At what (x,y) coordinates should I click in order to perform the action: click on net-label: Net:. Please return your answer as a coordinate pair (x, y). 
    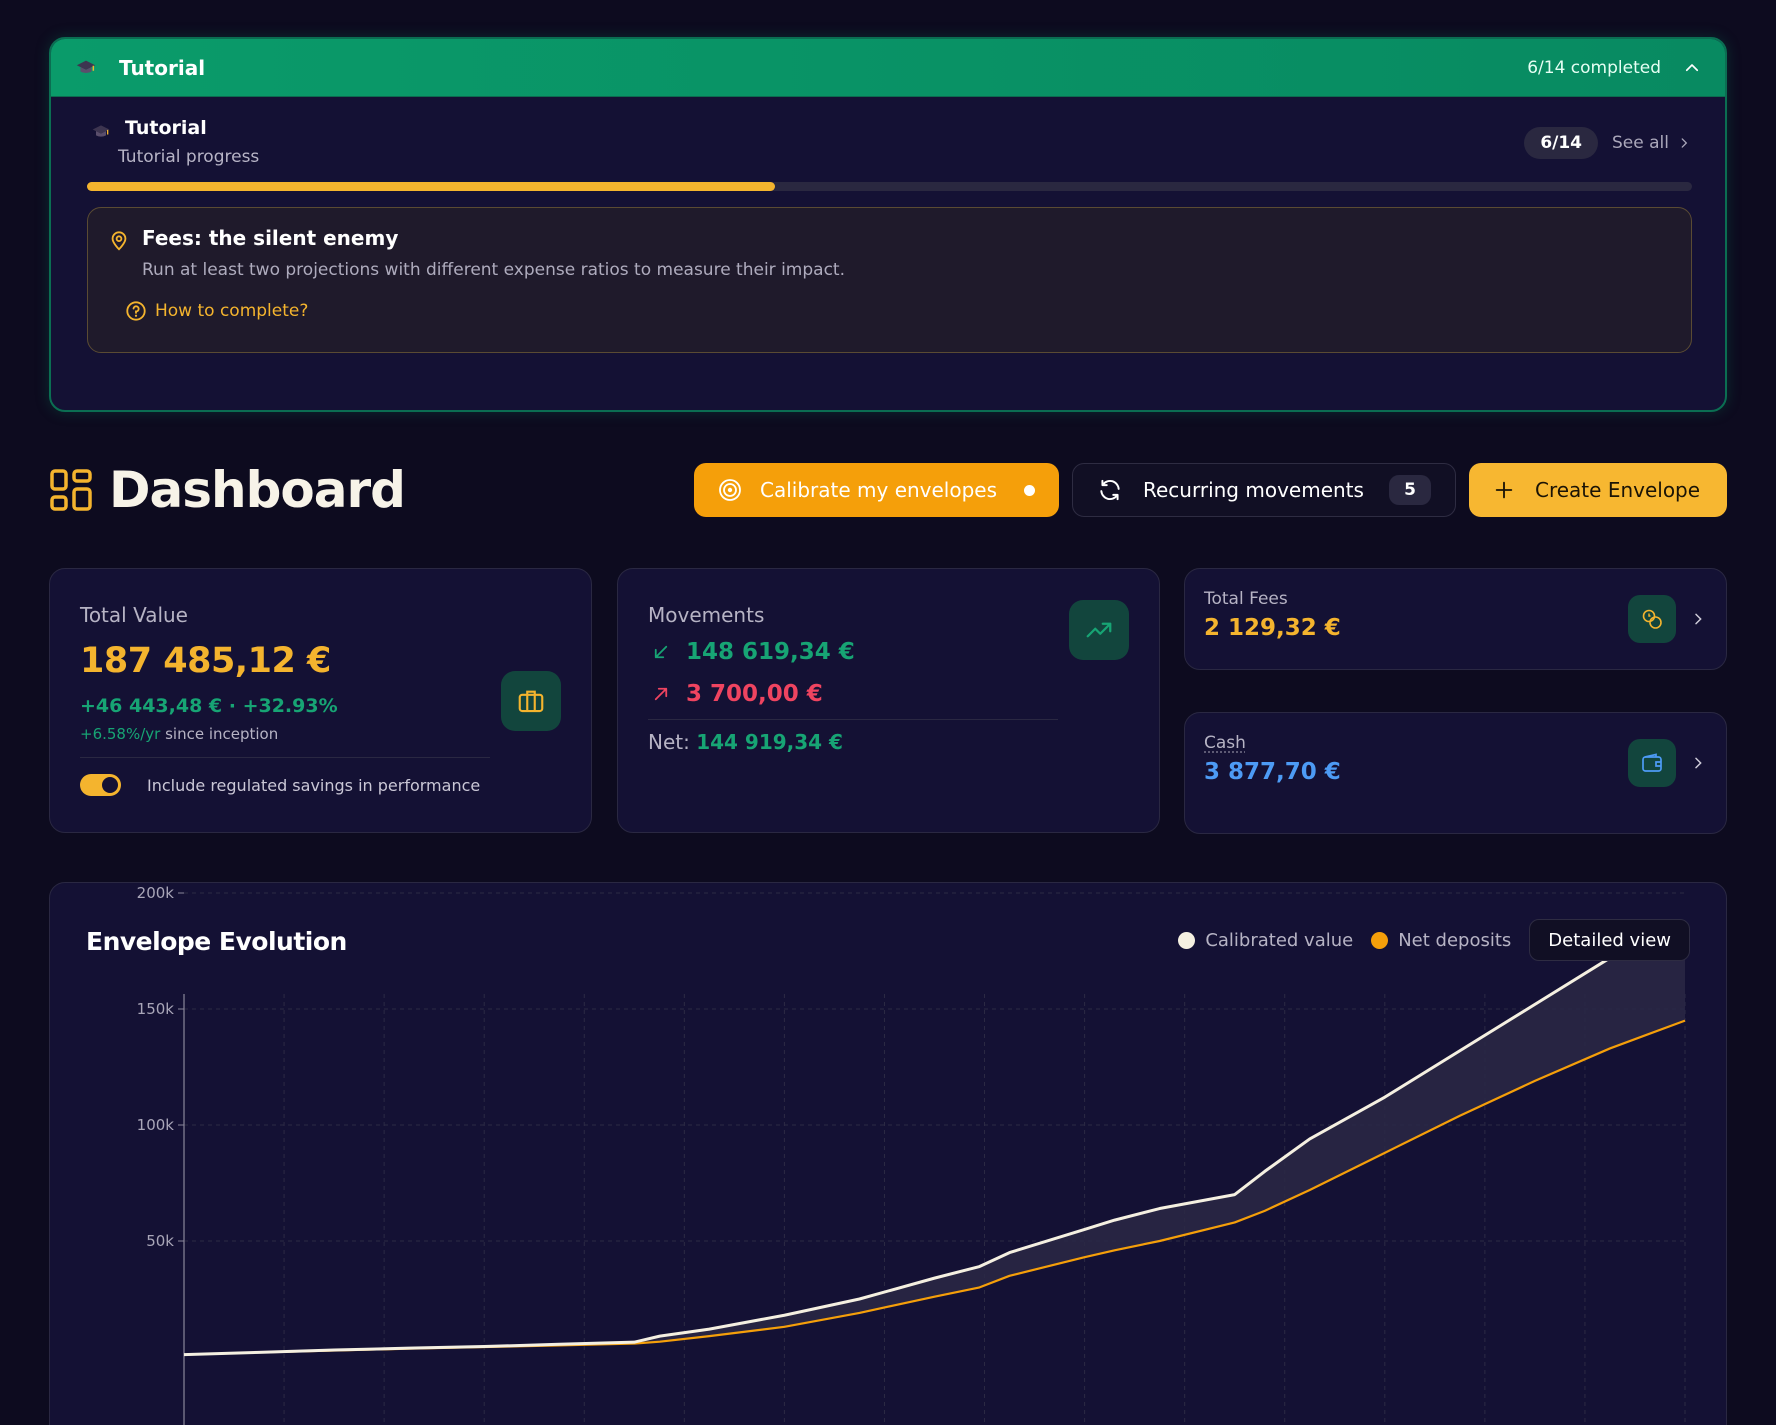
    Looking at the image, I should click on (672, 742).